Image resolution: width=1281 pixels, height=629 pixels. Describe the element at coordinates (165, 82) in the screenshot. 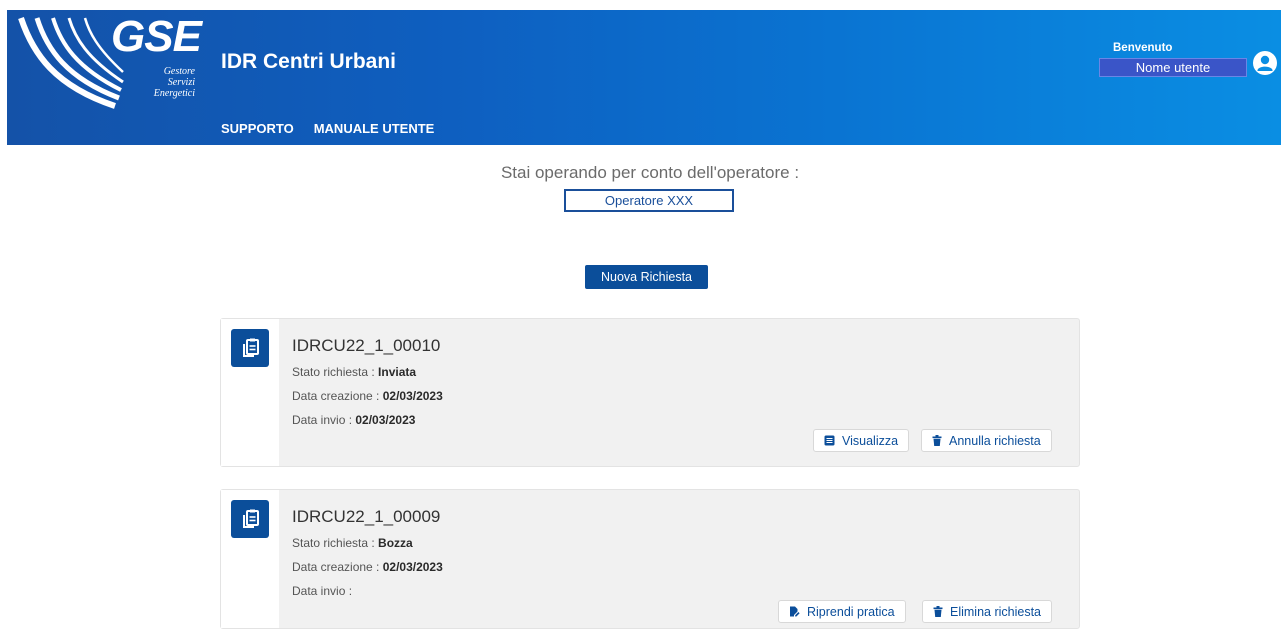

I see `logo-subtitle: Gestore Servizi Energetici` at that location.